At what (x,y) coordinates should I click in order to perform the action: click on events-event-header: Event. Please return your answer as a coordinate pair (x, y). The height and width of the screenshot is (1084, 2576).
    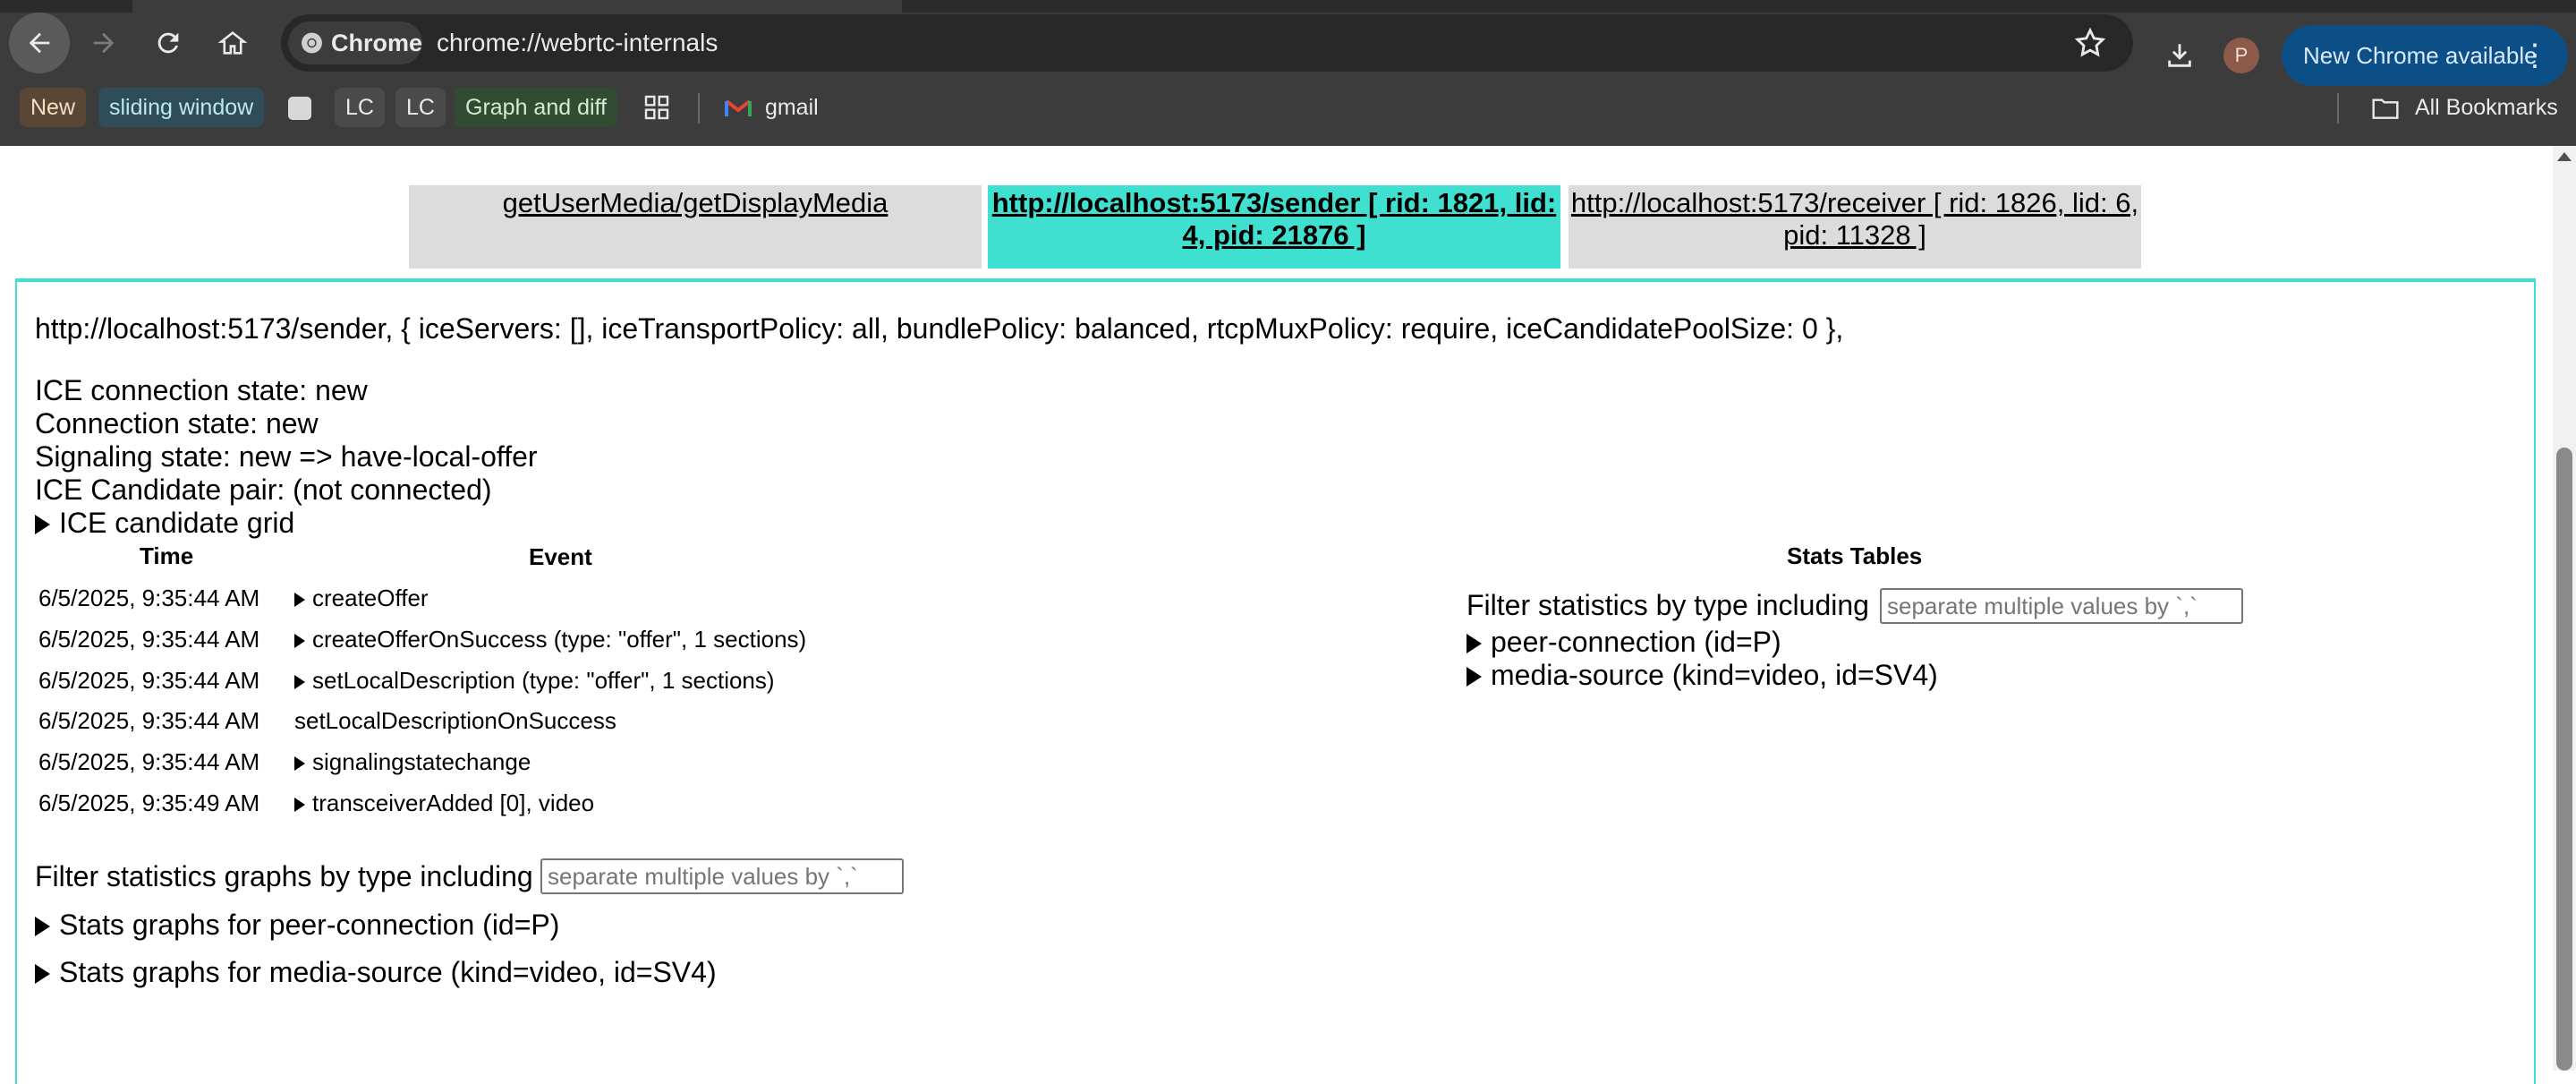
    Looking at the image, I should click on (560, 557).